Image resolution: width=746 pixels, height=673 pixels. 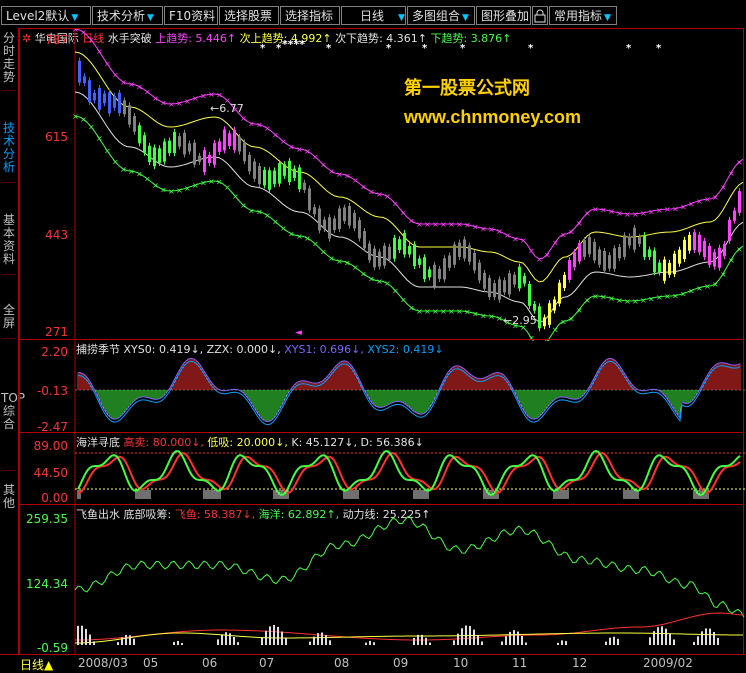 I want to click on toolbar-period-button: 日线 ▼, so click(x=373, y=15).